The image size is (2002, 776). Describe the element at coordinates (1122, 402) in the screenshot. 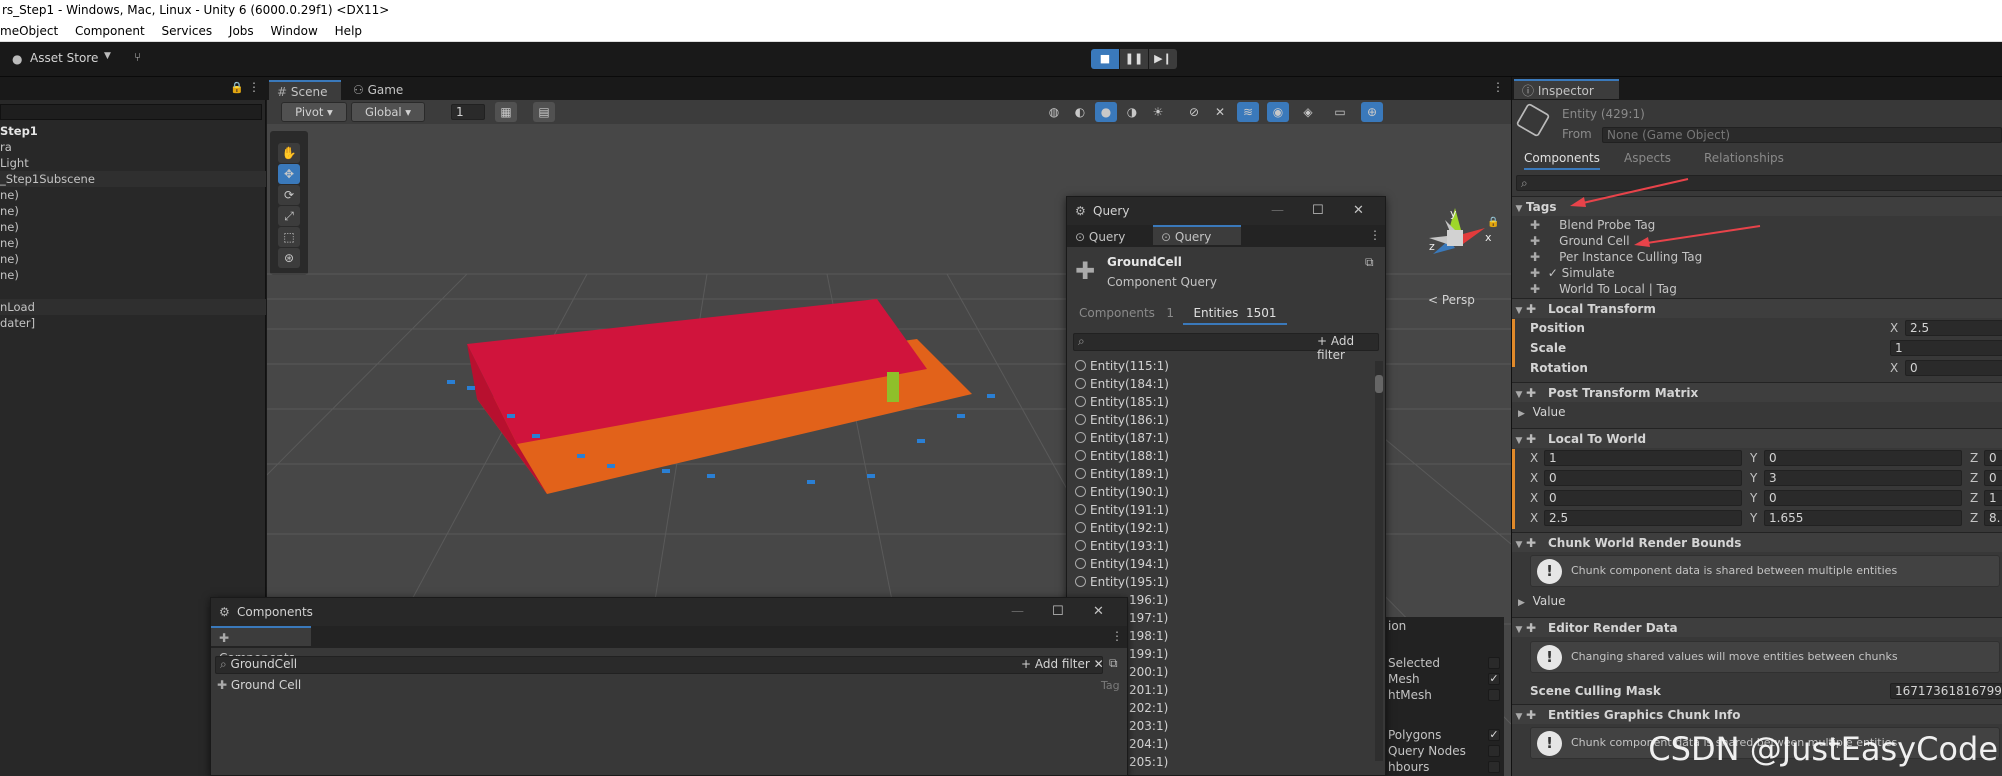

I see `list-item: Entity(185:1)` at that location.